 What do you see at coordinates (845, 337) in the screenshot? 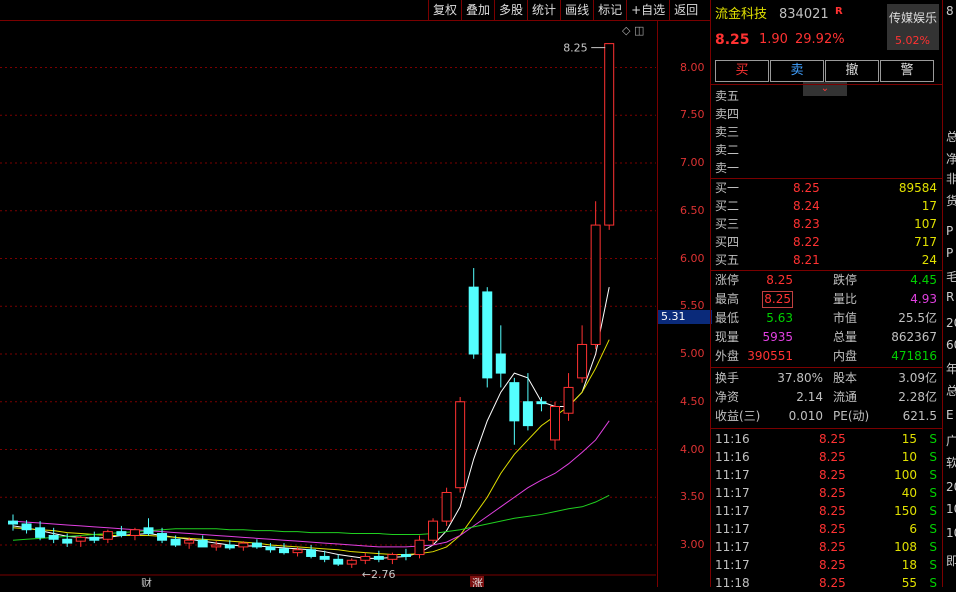
I see `stat-label: 总量` at bounding box center [845, 337].